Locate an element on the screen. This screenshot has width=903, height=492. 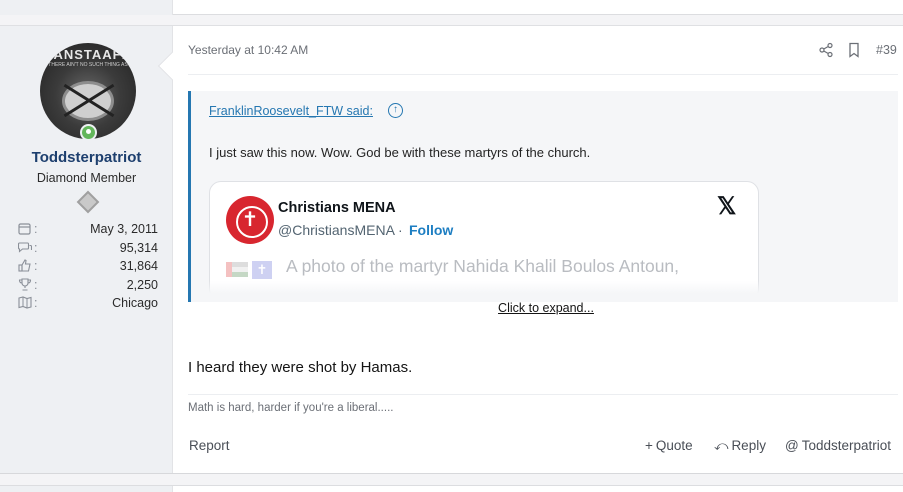
stat-value: 95,314 is located at coordinates (138, 247).